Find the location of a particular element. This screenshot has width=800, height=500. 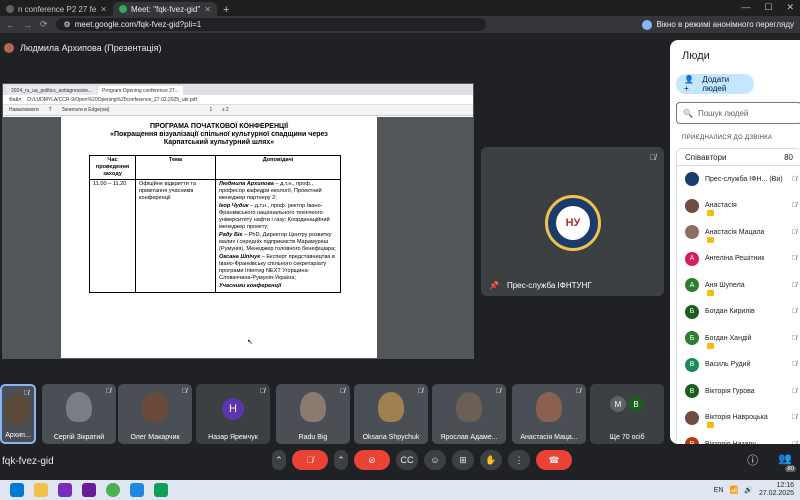

participant-tile: M B Ще 70 осіб is located at coordinates (627, 414).